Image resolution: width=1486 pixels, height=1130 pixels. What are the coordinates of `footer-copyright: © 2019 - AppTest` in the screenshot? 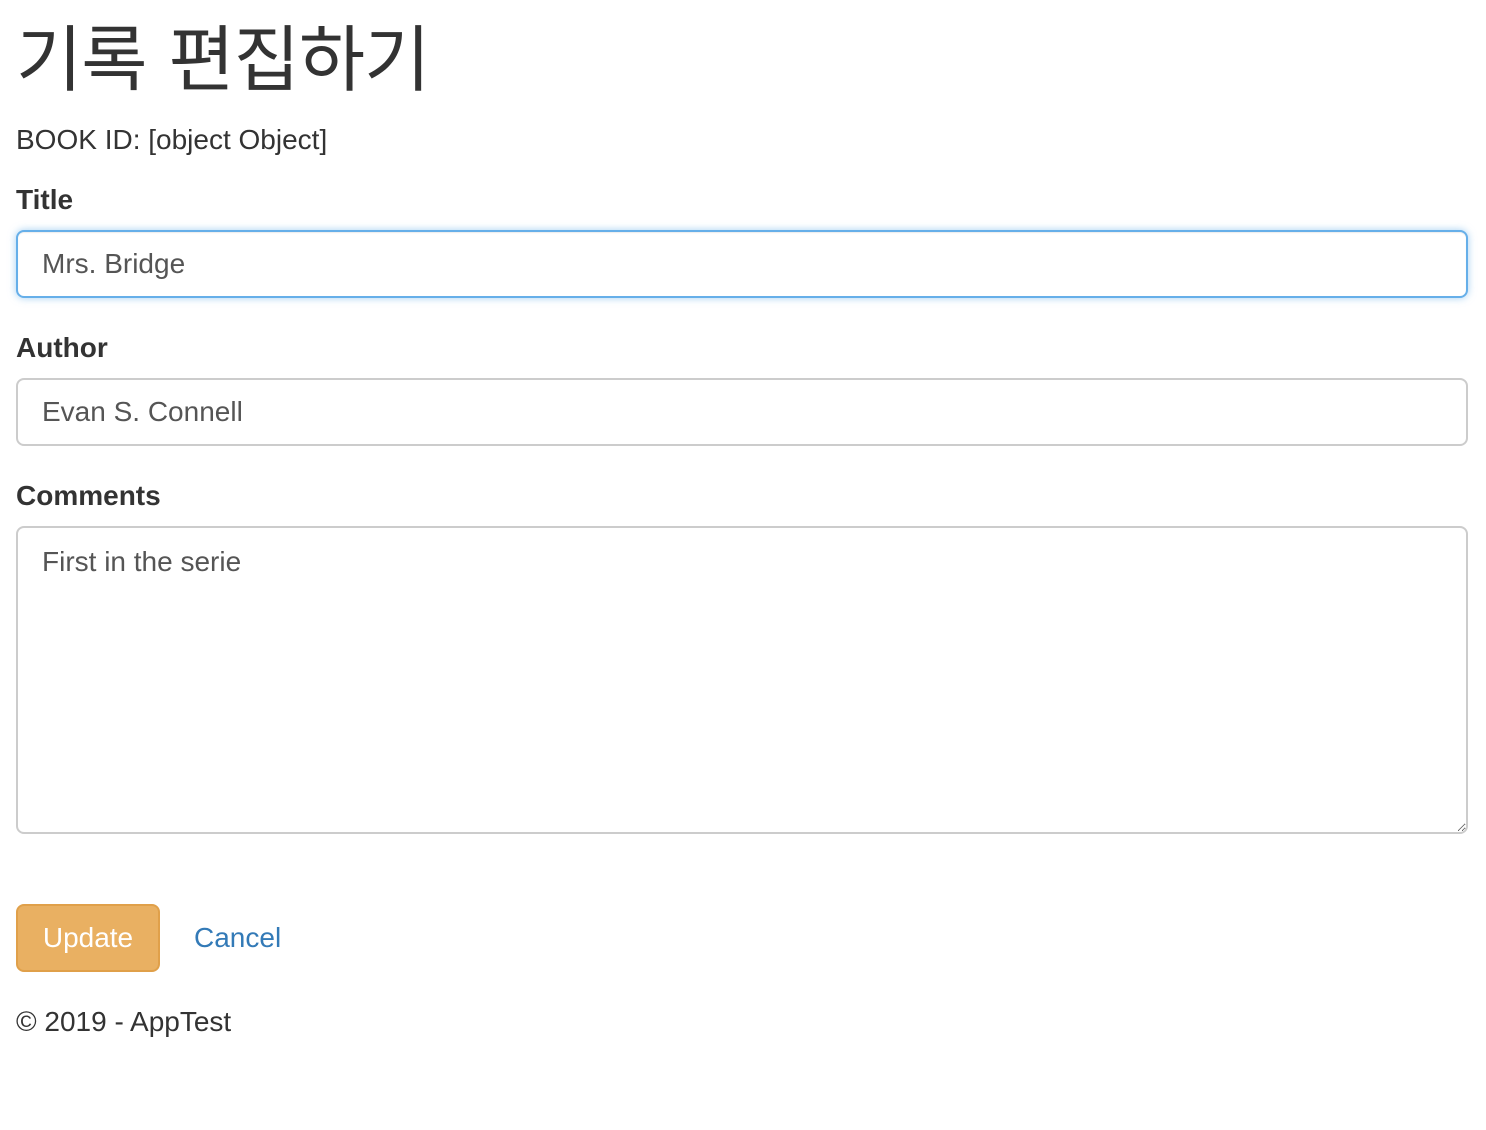 It's located at (124, 1021).